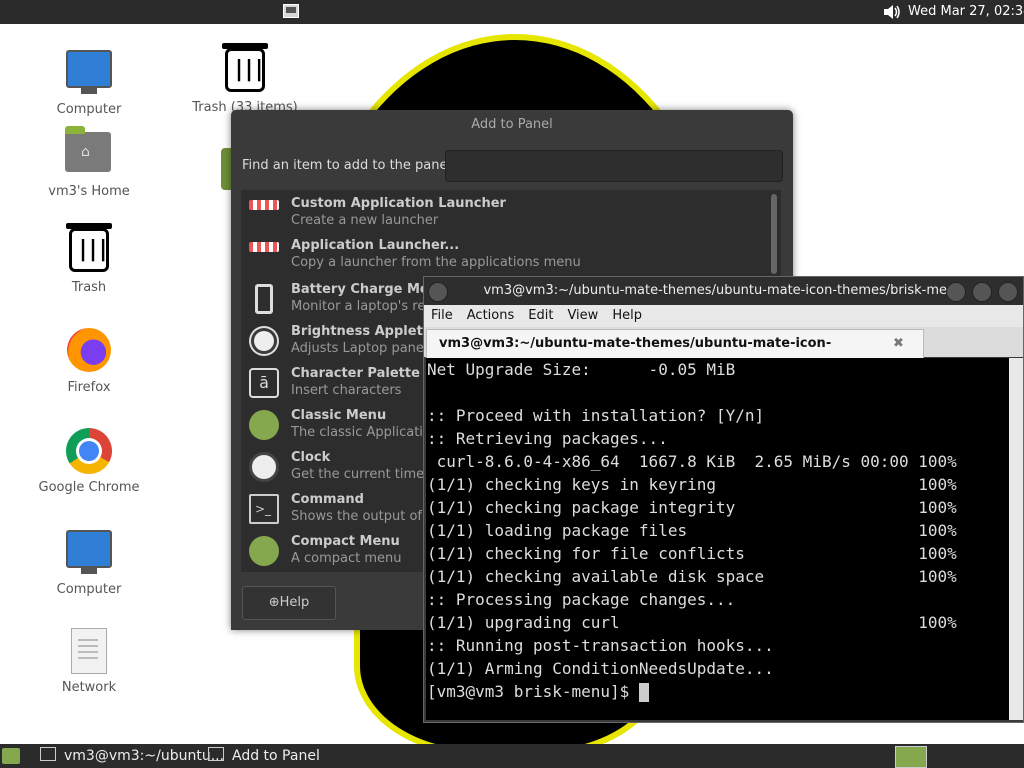  I want to click on menu-file: File, so click(442, 315).